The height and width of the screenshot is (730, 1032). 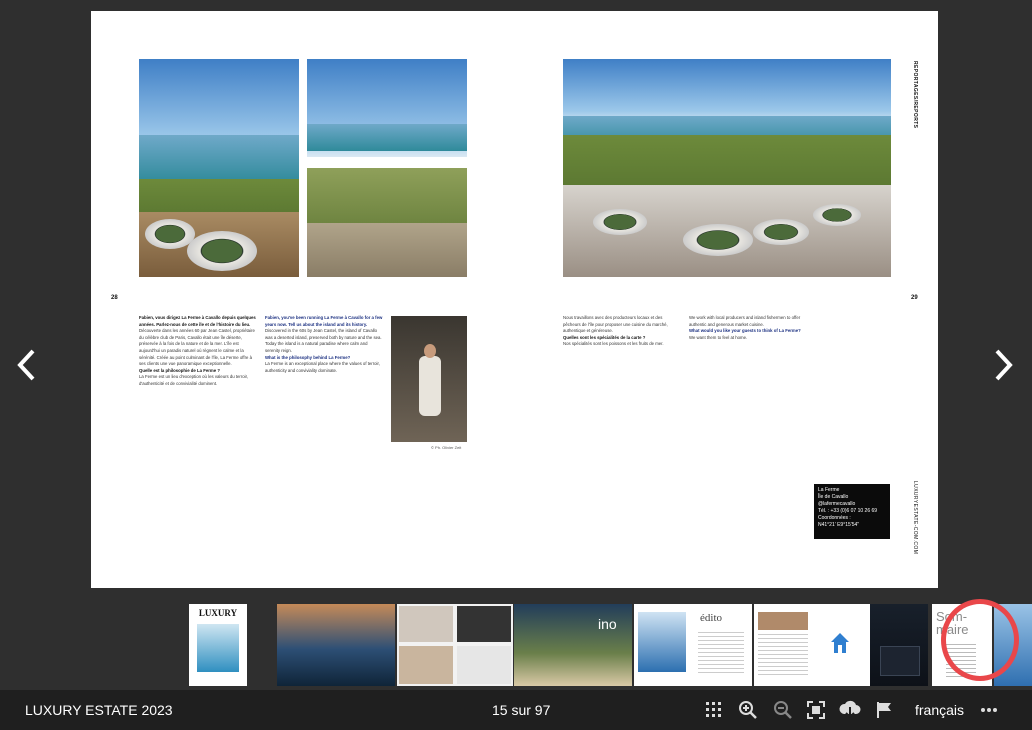 What do you see at coordinates (693, 645) in the screenshot?
I see `thumb-edito: édito` at bounding box center [693, 645].